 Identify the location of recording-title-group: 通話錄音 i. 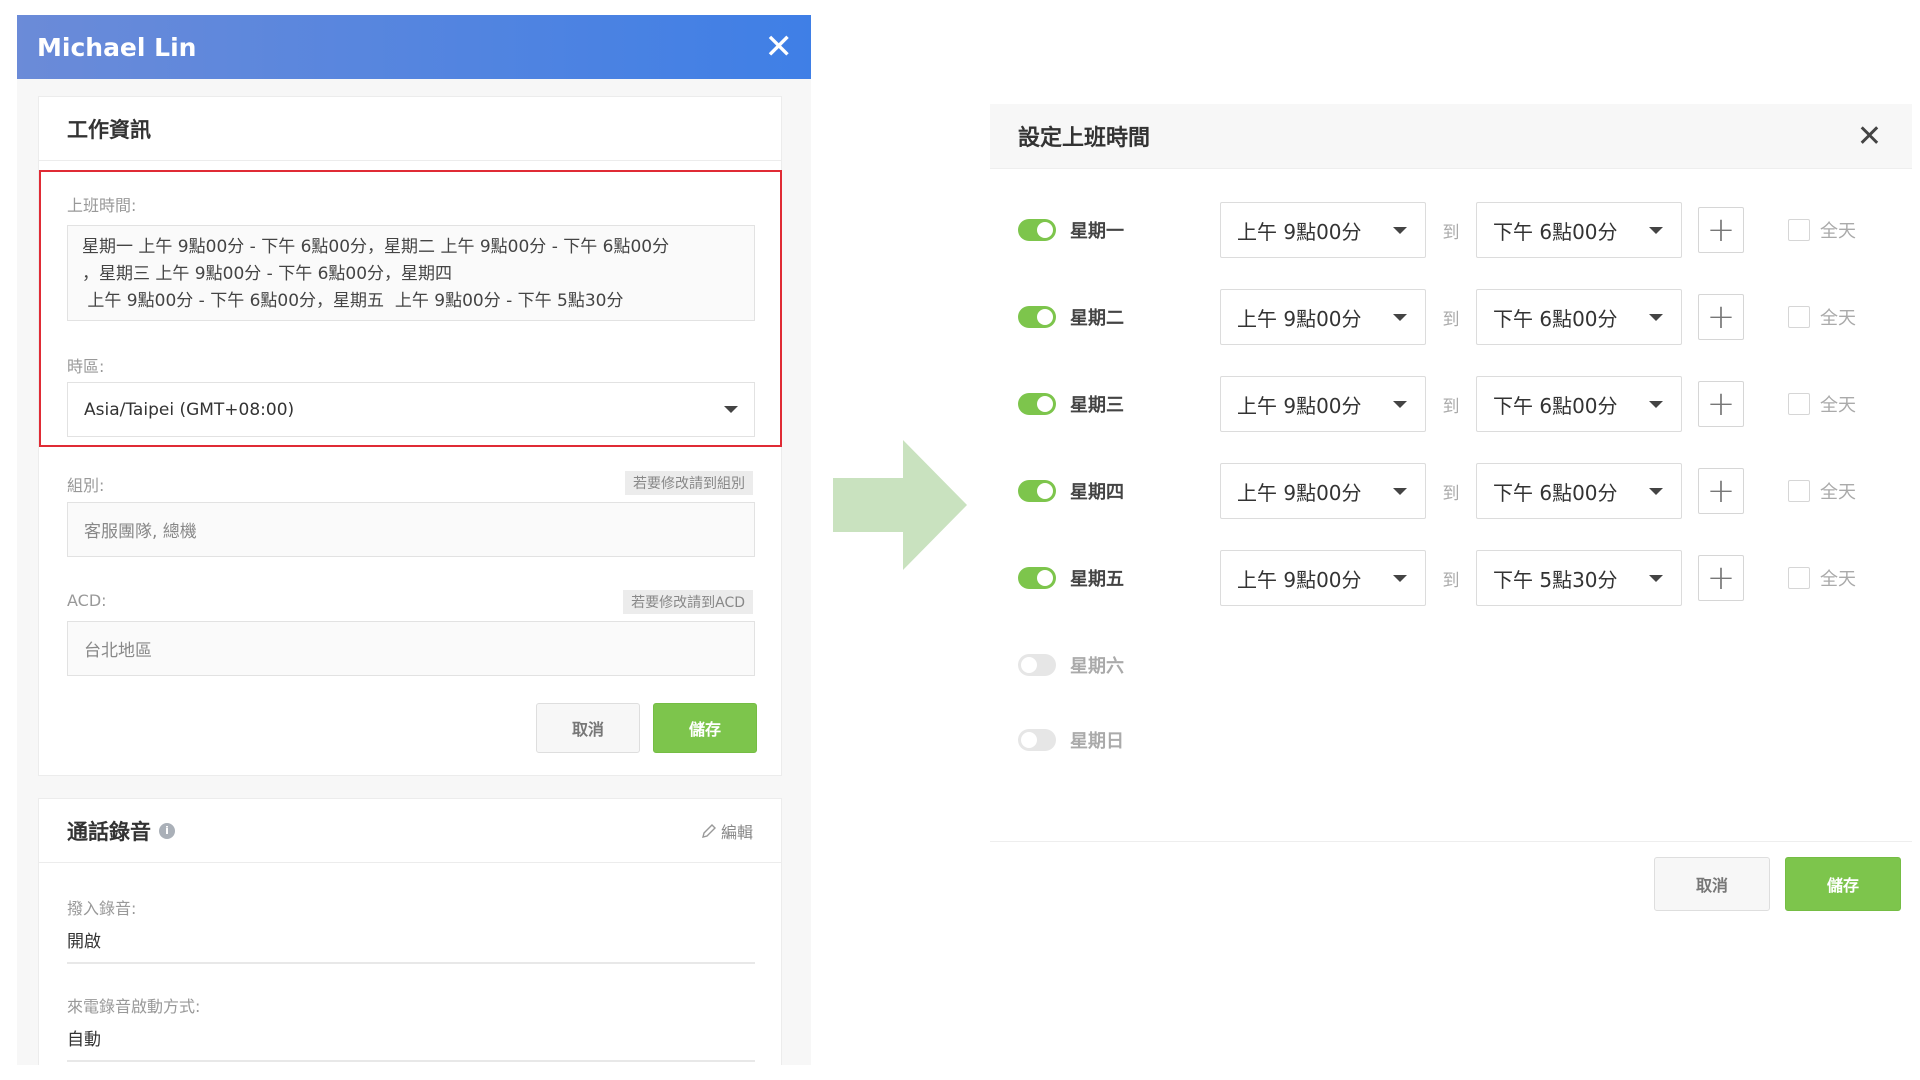
(121, 831).